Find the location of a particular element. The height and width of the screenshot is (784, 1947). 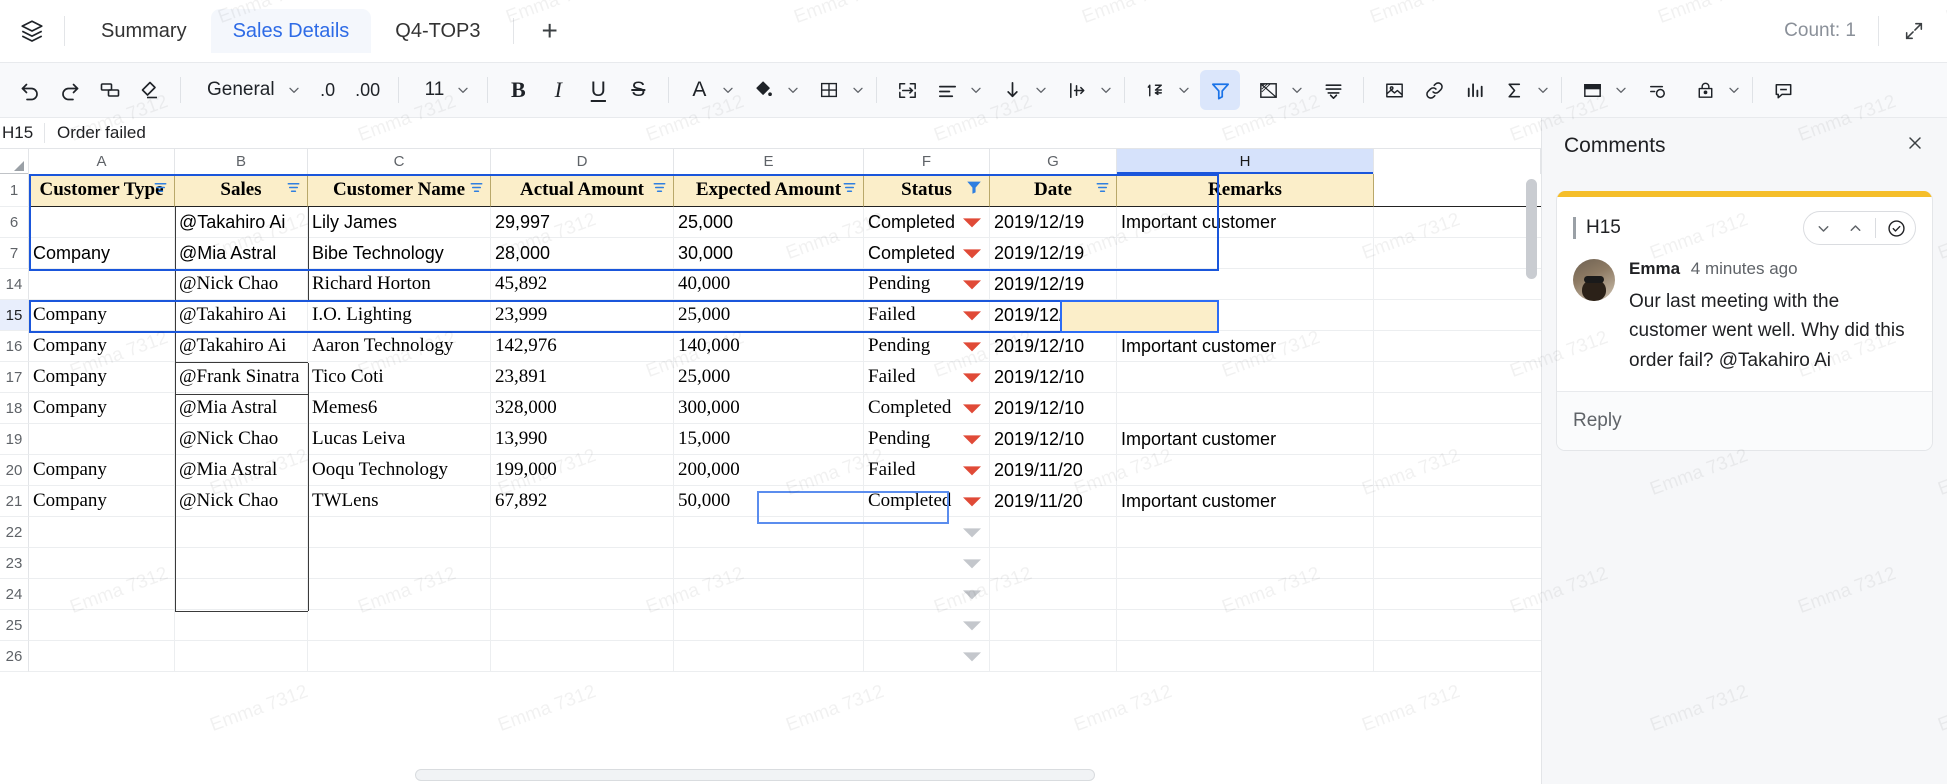

name-box: H15 is located at coordinates (22, 133).